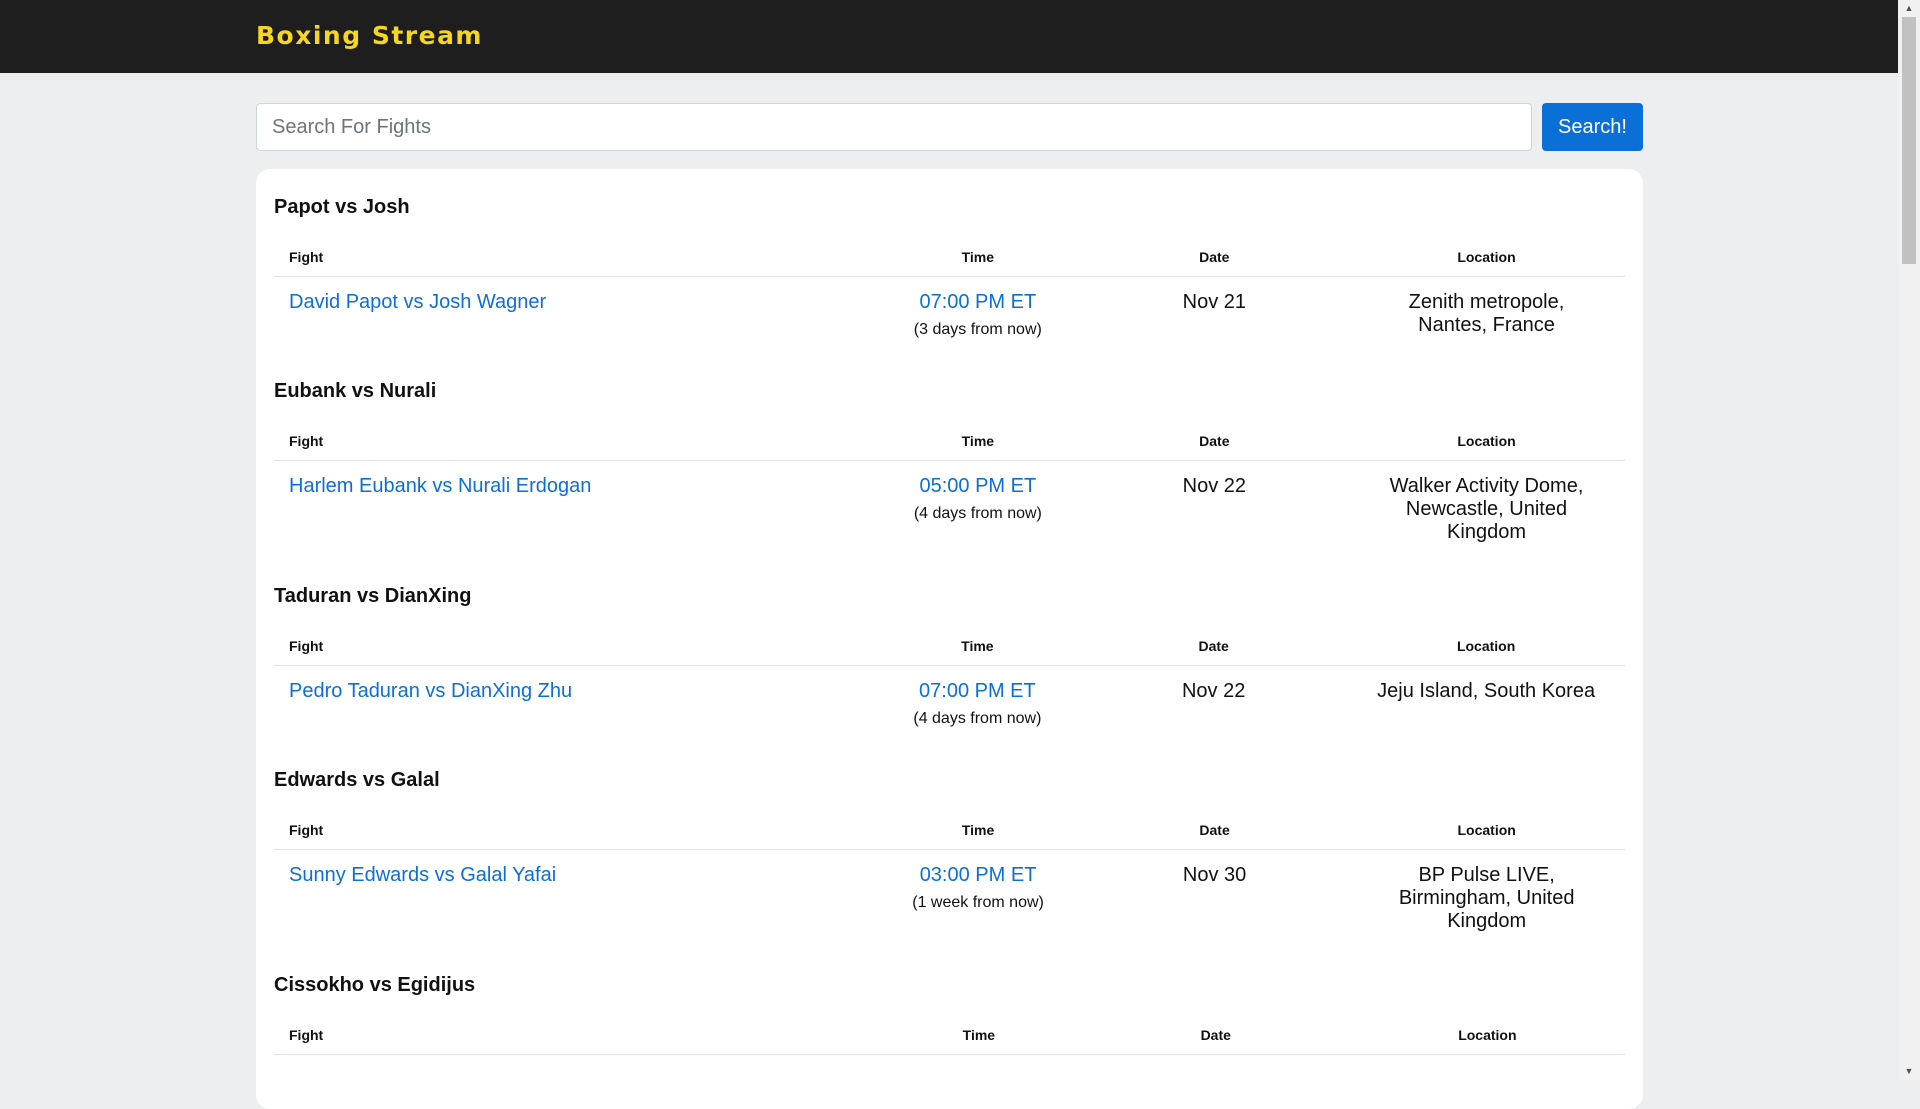 Image resolution: width=1920 pixels, height=1109 pixels. I want to click on fight-time-link: 03:00 PM ET, so click(978, 875).